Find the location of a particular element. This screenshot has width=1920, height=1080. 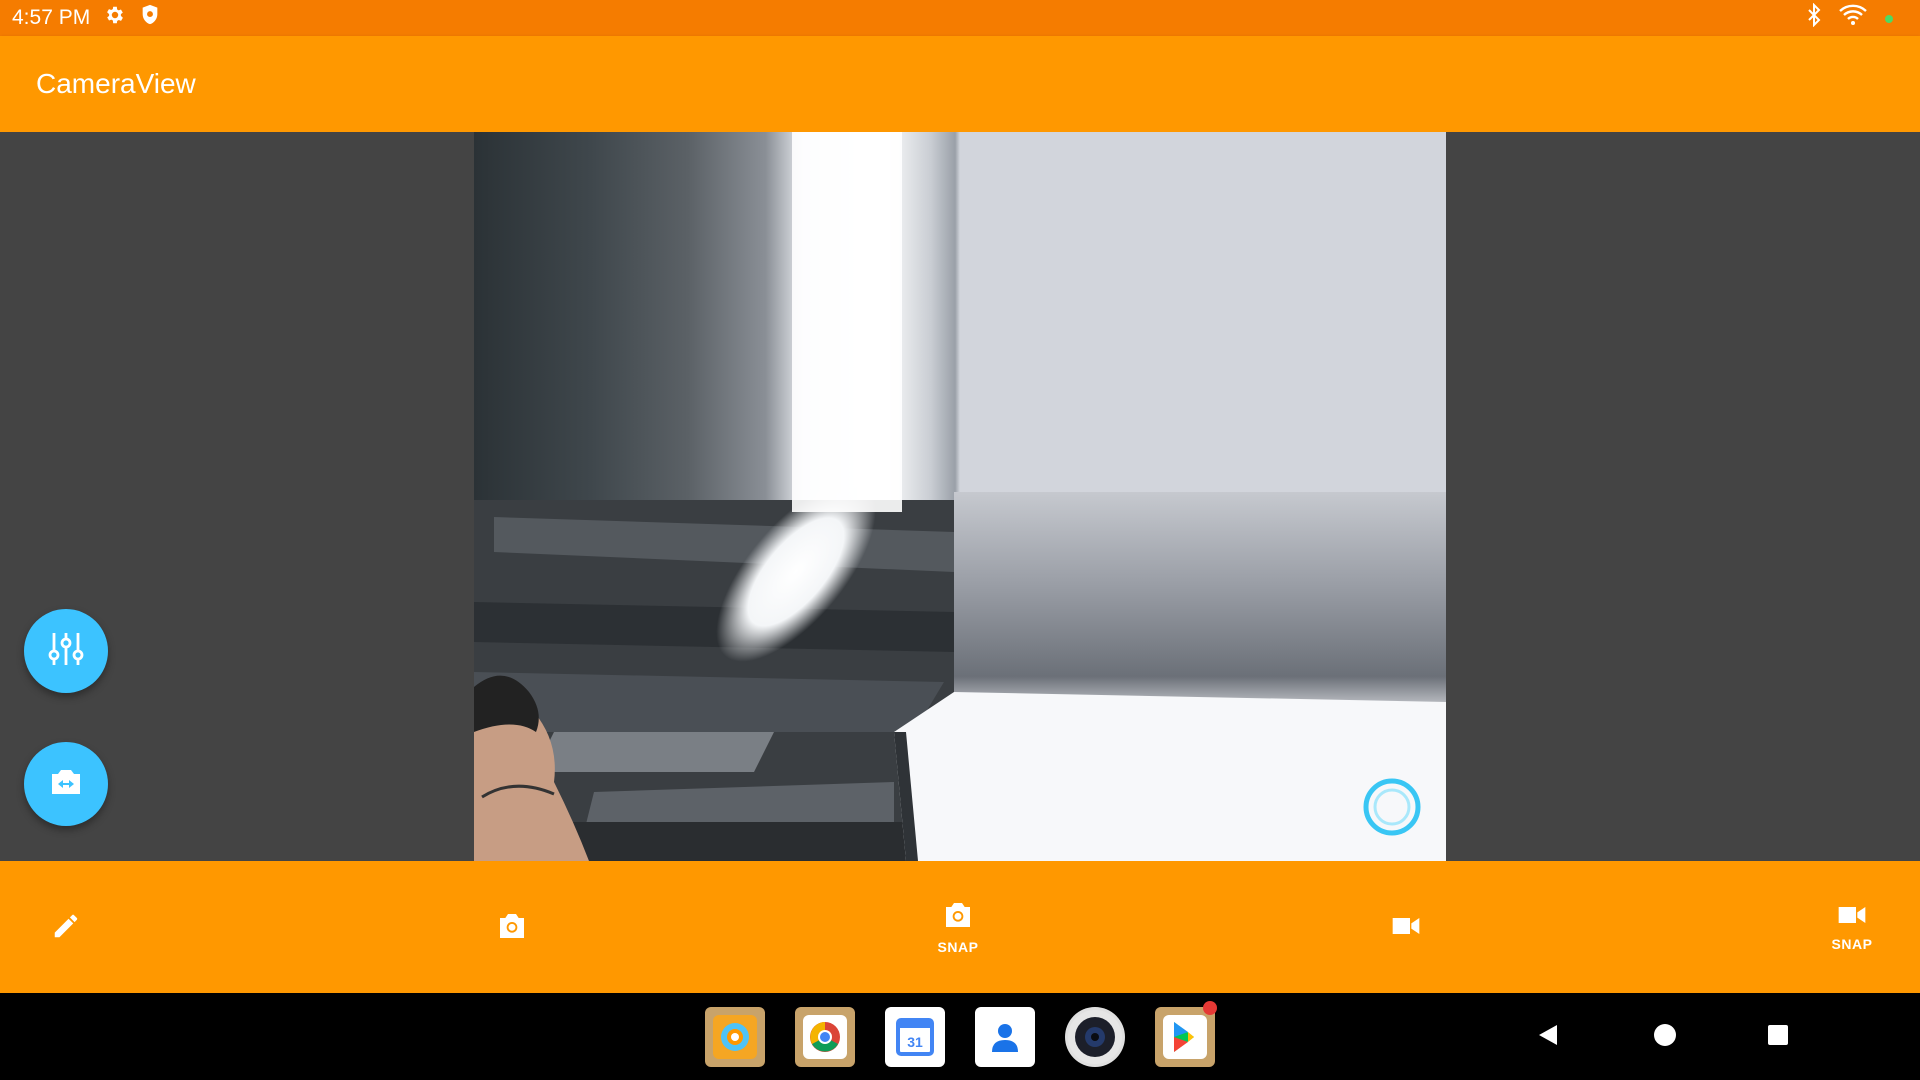

shield-icon is located at coordinates (150, 18).